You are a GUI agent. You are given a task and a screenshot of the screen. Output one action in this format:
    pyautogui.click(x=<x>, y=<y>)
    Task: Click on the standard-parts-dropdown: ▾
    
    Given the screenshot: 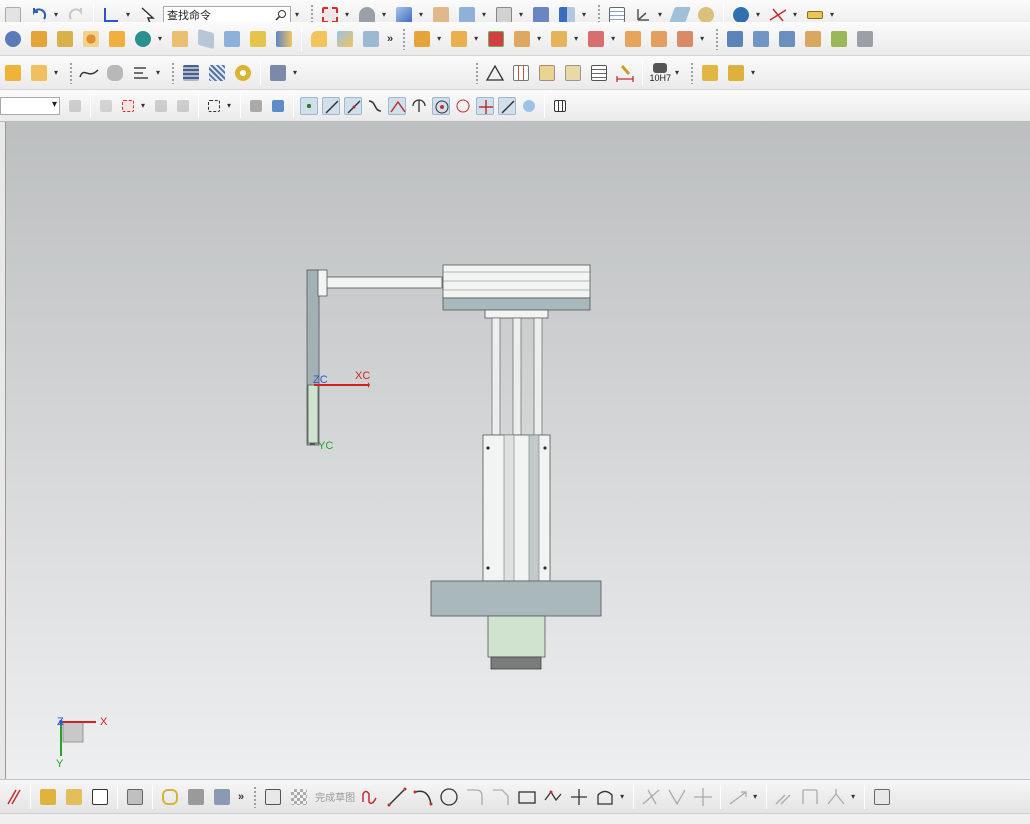 What is the action you would take?
    pyautogui.click(x=677, y=73)
    